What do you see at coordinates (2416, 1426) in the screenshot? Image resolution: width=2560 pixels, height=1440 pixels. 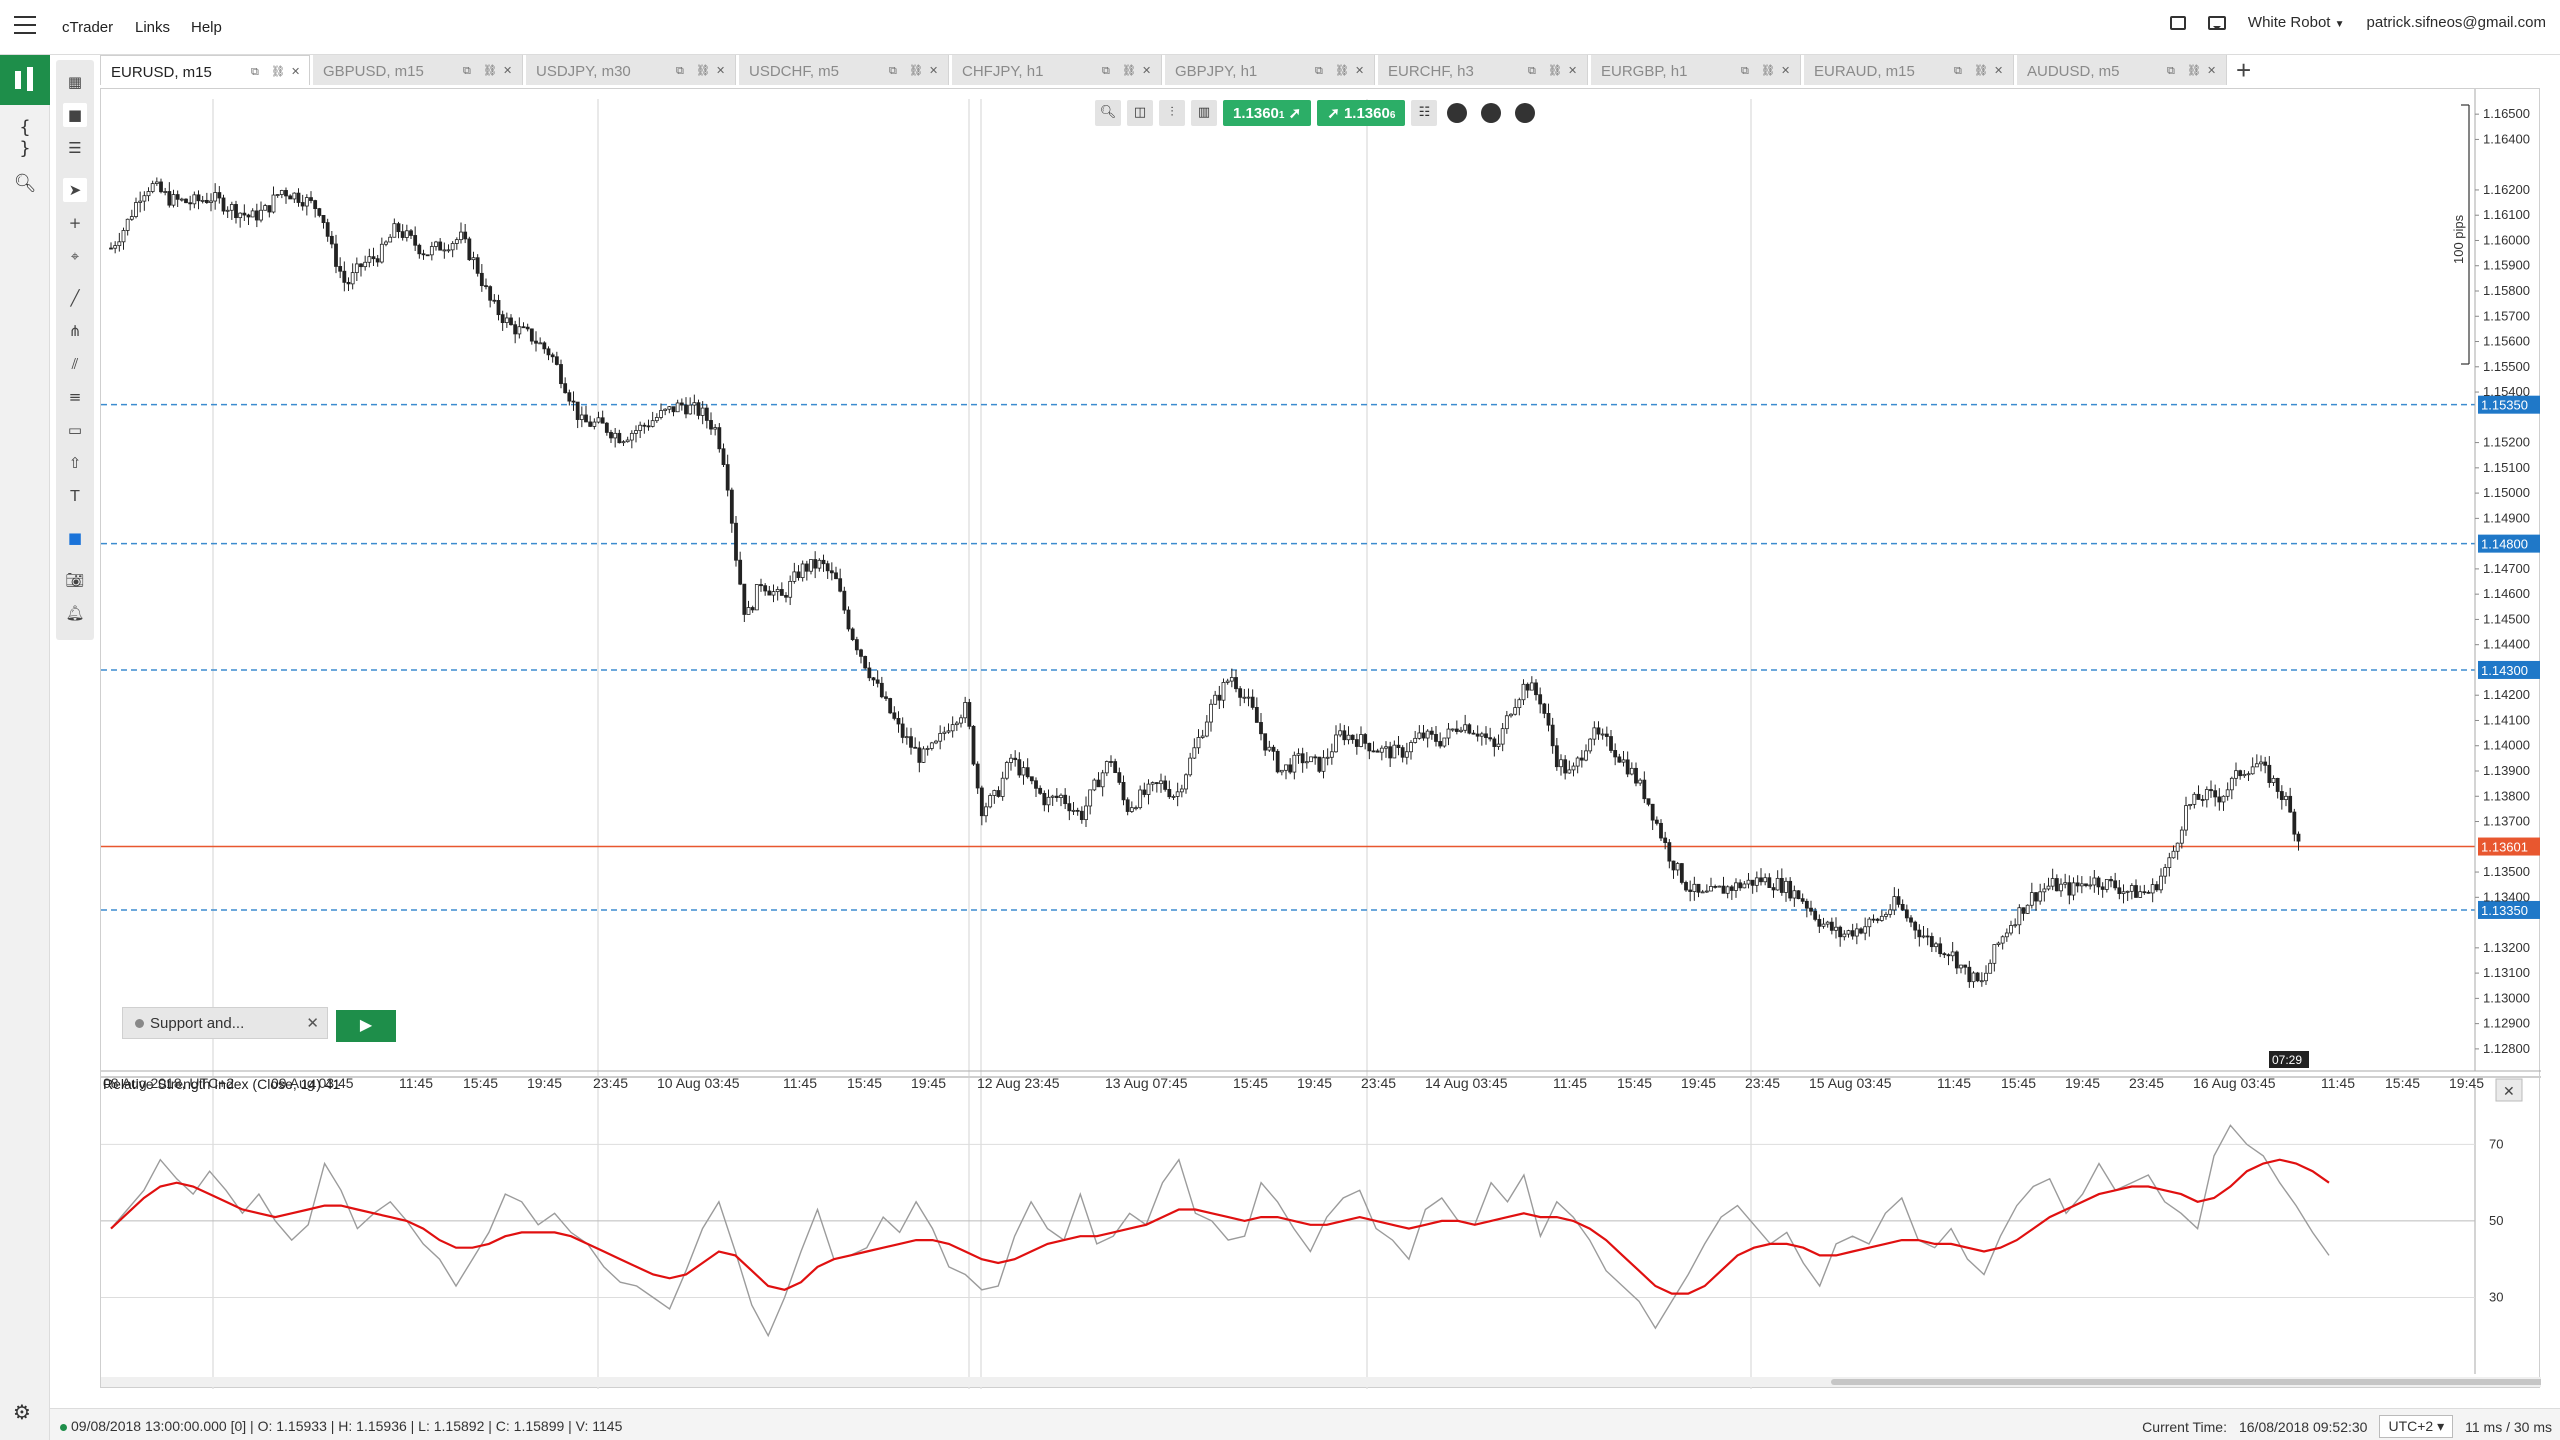 I see `timezone-selector: UTC+2 ▾` at bounding box center [2416, 1426].